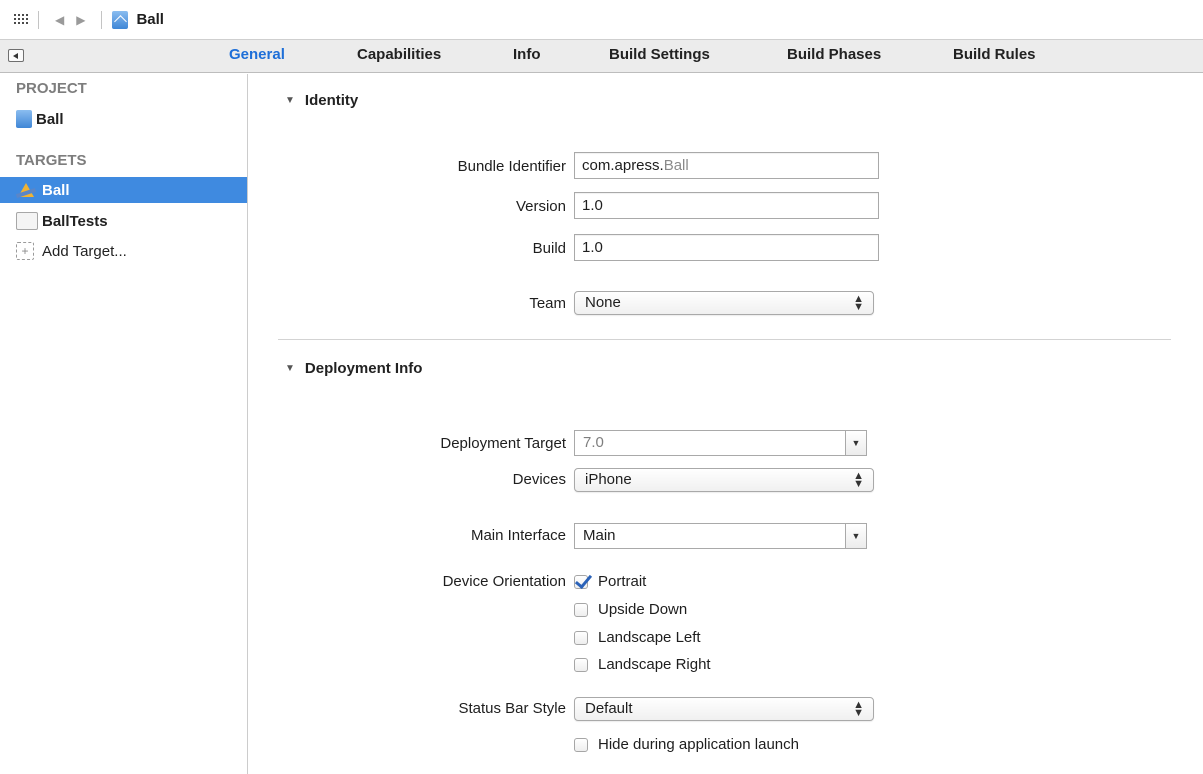 The width and height of the screenshot is (1203, 774). What do you see at coordinates (80, 20) in the screenshot?
I see `forward-arrow-icon: ▶` at bounding box center [80, 20].